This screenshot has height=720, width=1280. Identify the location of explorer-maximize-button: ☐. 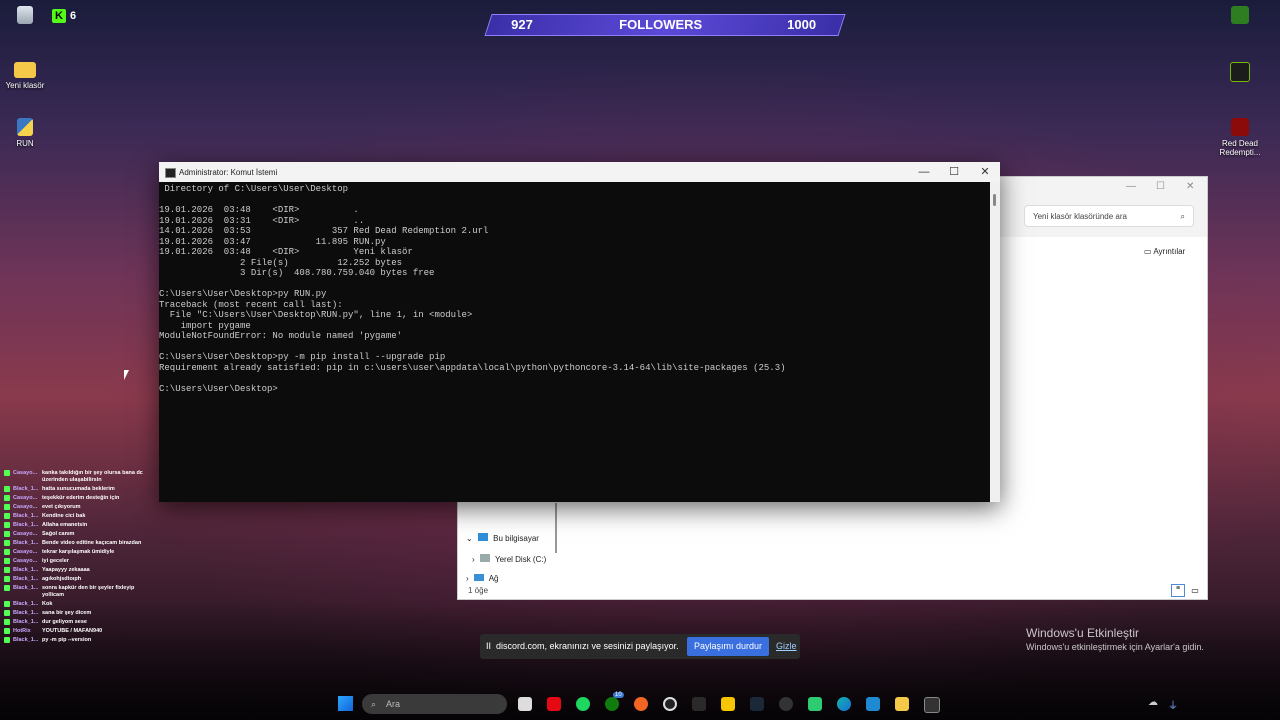
(1160, 186).